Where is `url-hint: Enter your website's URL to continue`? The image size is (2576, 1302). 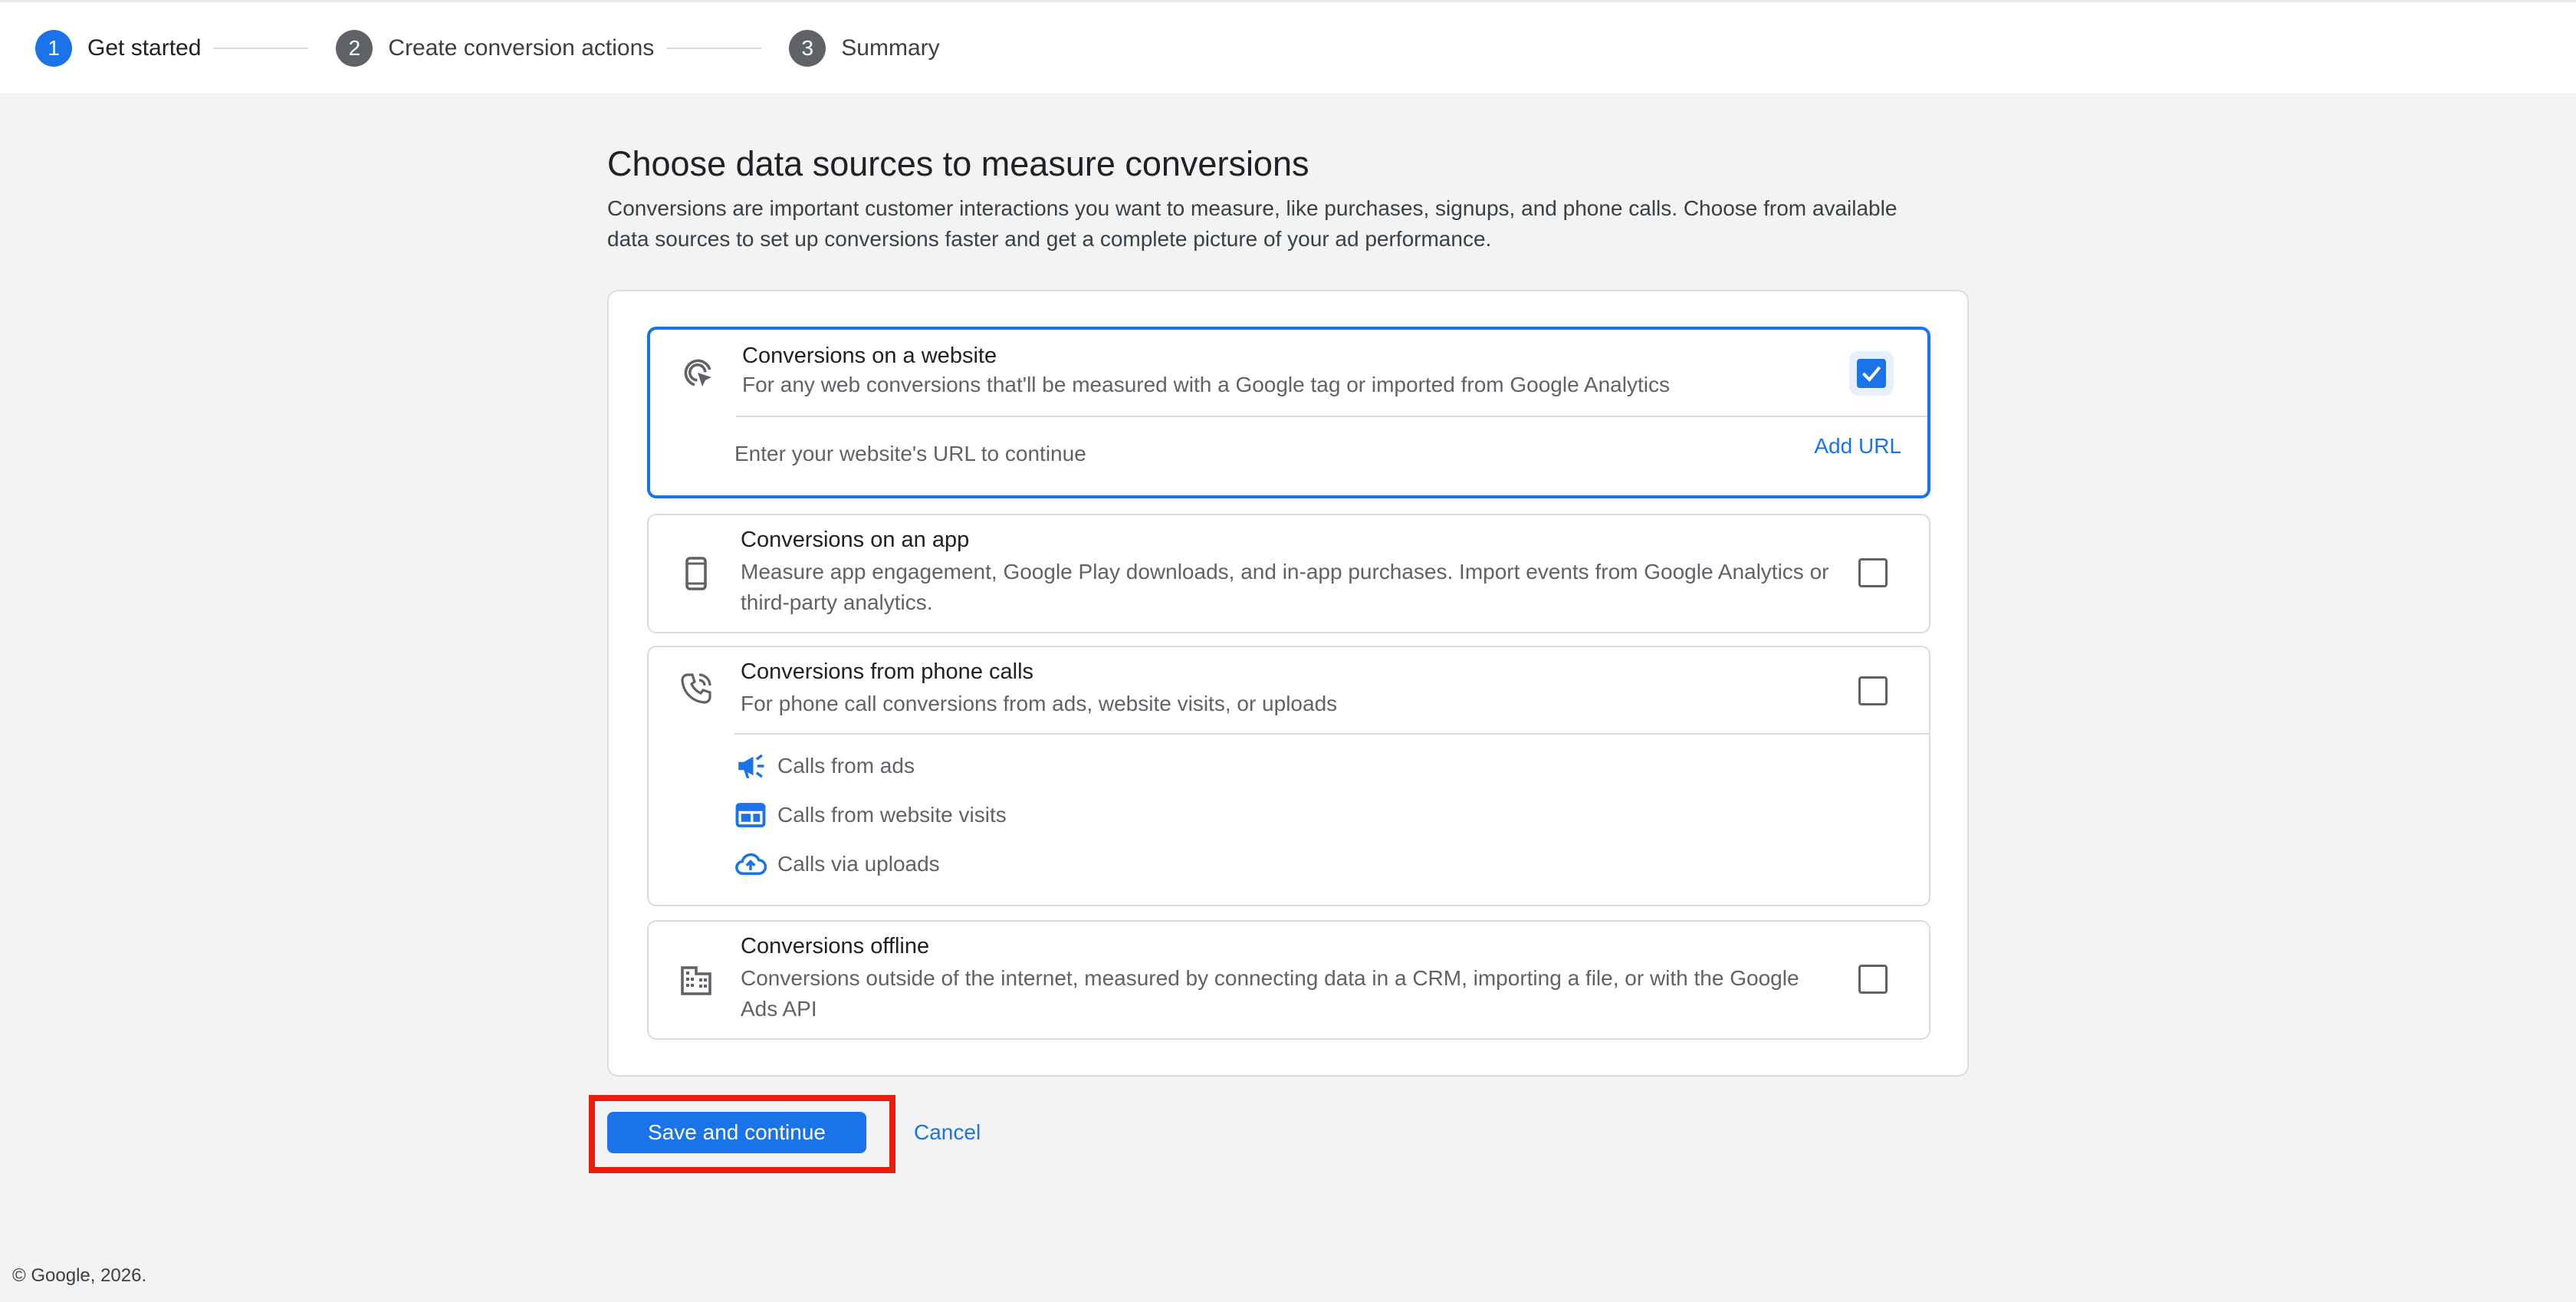 url-hint: Enter your website's URL to continue is located at coordinates (910, 453).